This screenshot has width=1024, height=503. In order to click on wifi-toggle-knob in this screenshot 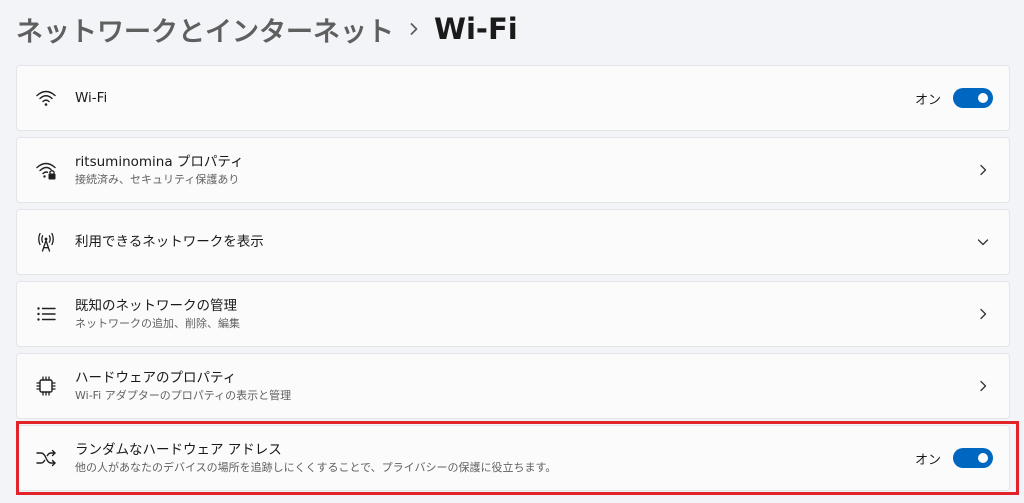, I will do `click(983, 98)`.